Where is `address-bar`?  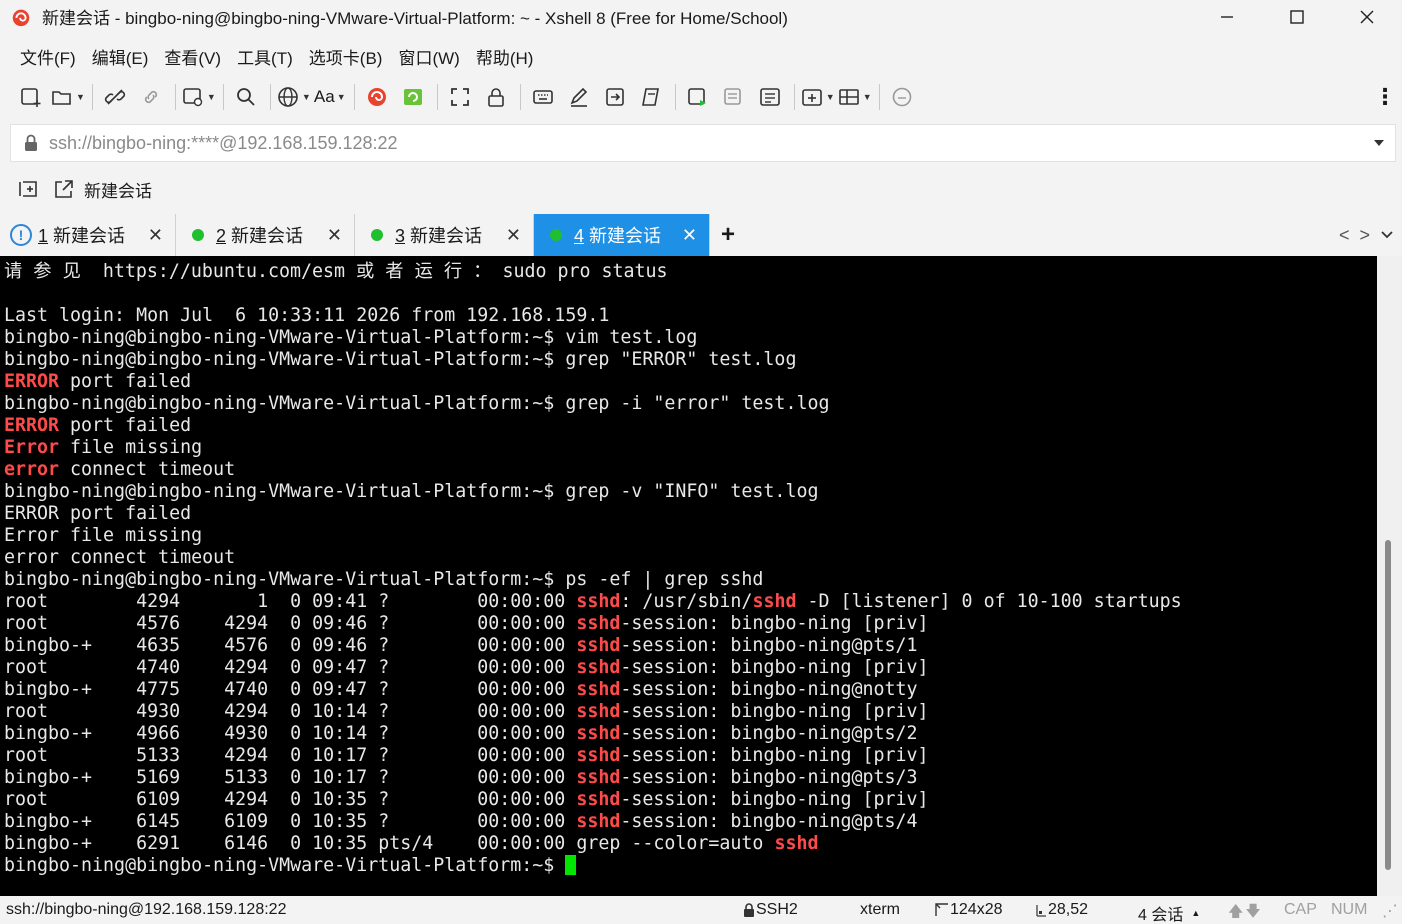
address-bar is located at coordinates (703, 143).